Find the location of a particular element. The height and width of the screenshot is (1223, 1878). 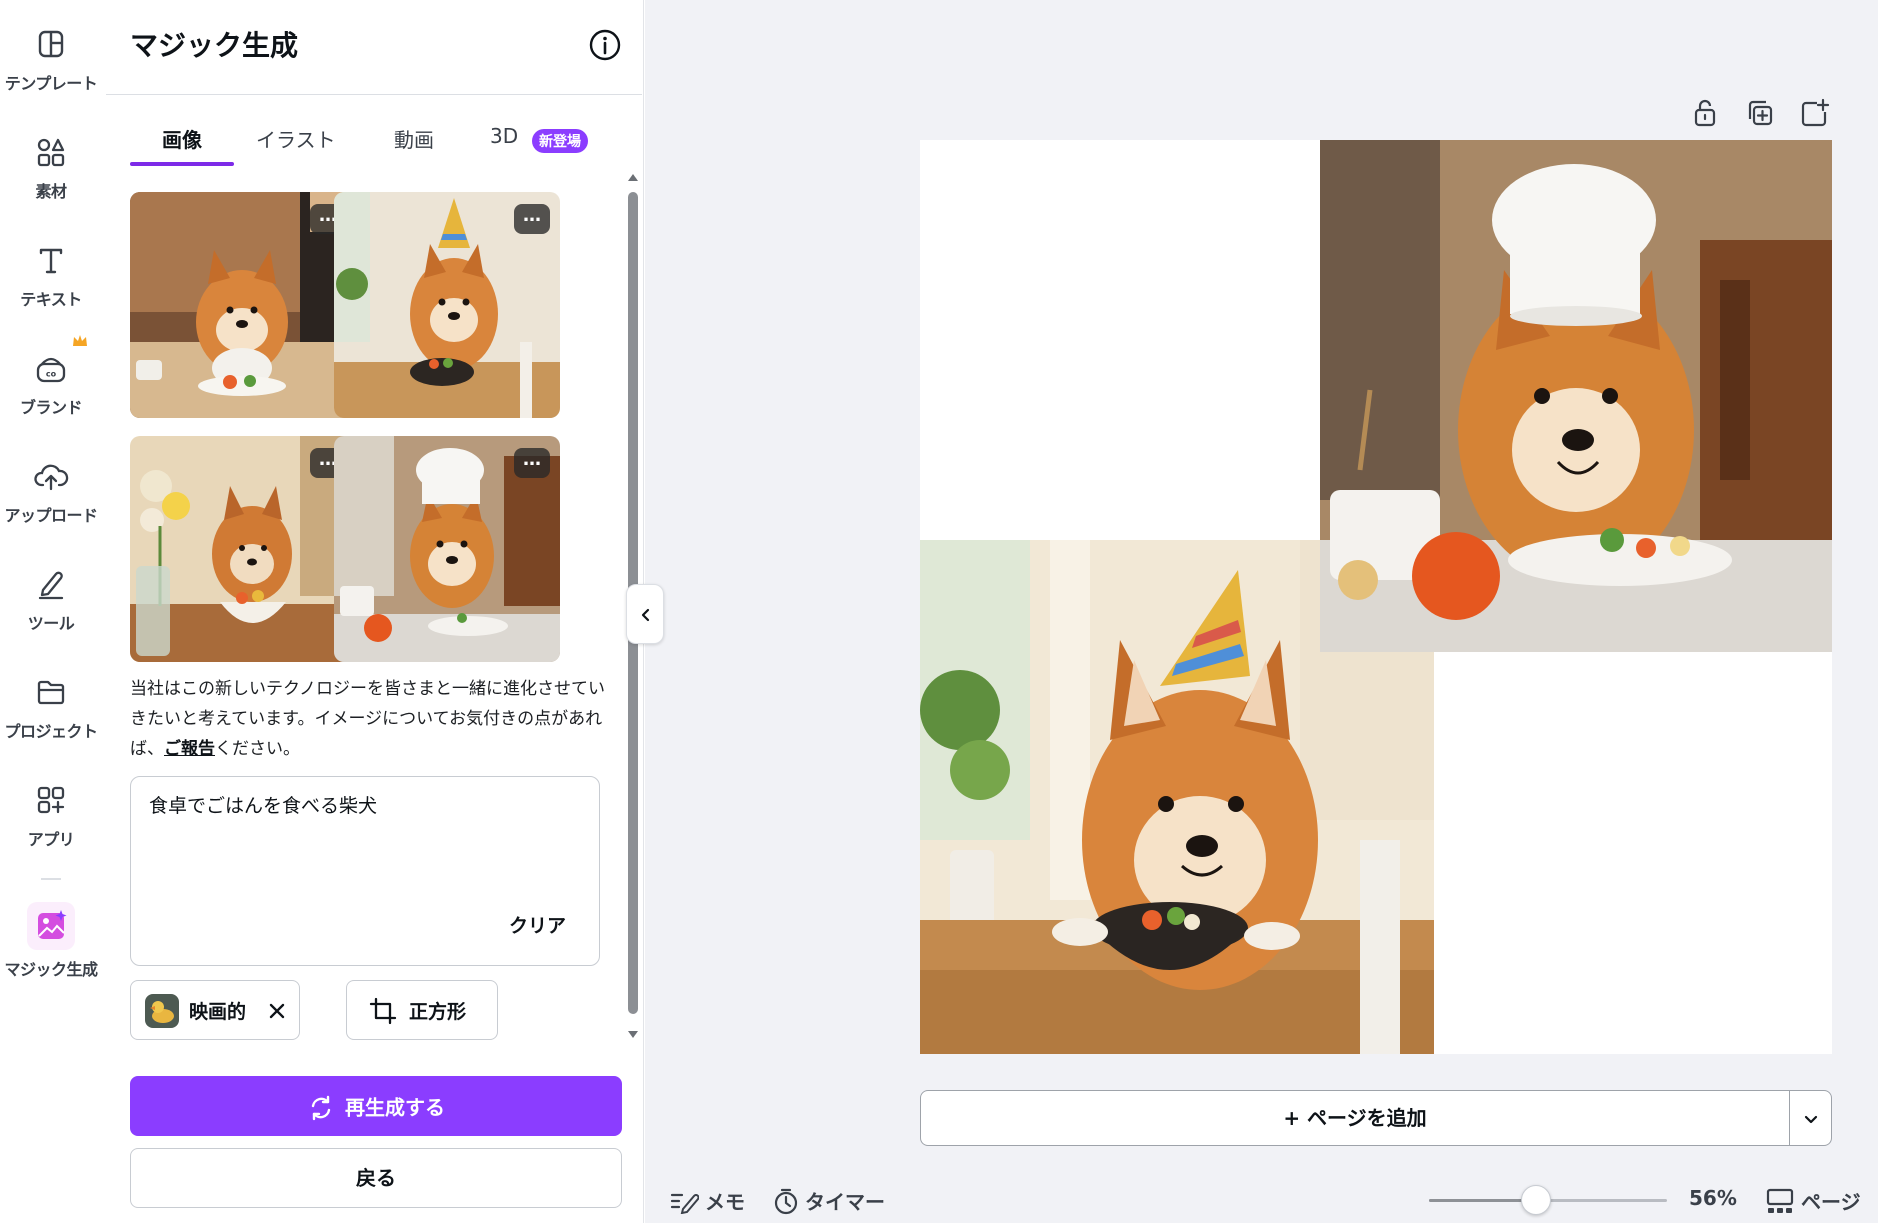

rail-item-uploads: アップロード is located at coordinates (51, 491).